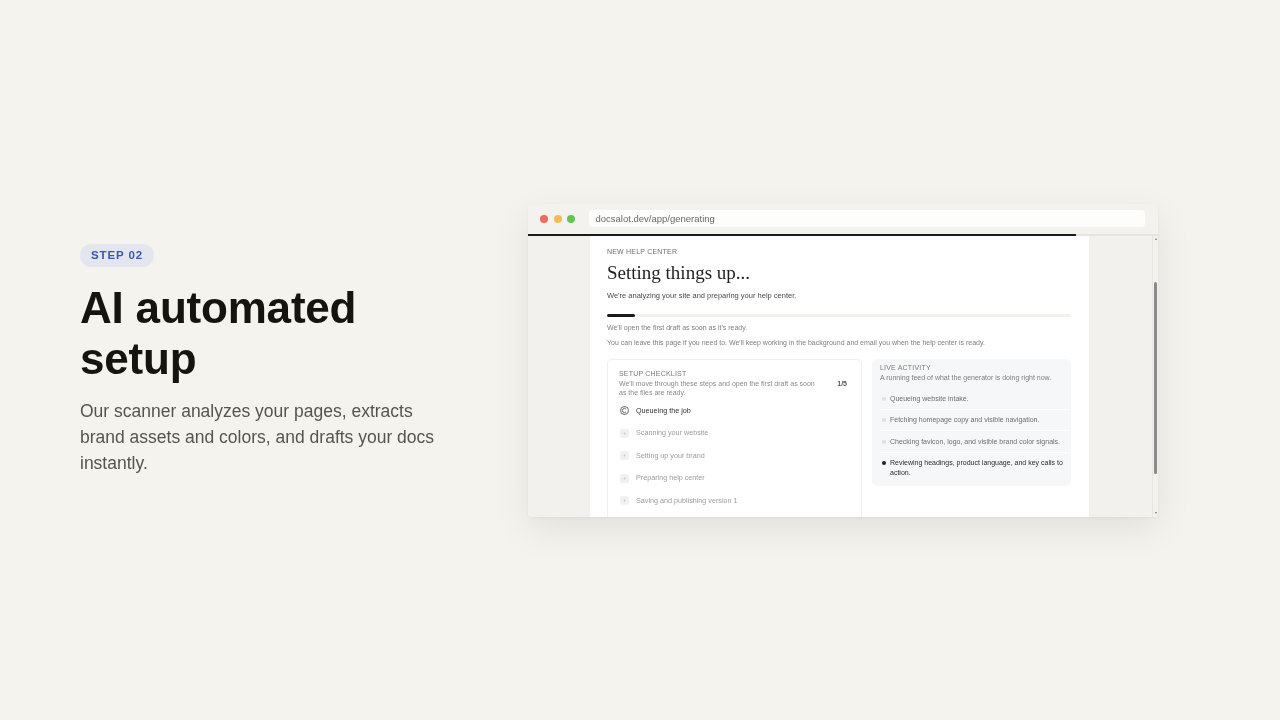  I want to click on headline: AI automated setup, so click(219, 333).